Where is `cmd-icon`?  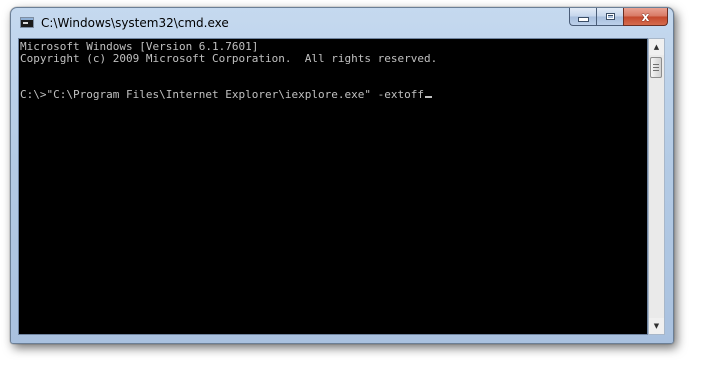
cmd-icon is located at coordinates (27, 22).